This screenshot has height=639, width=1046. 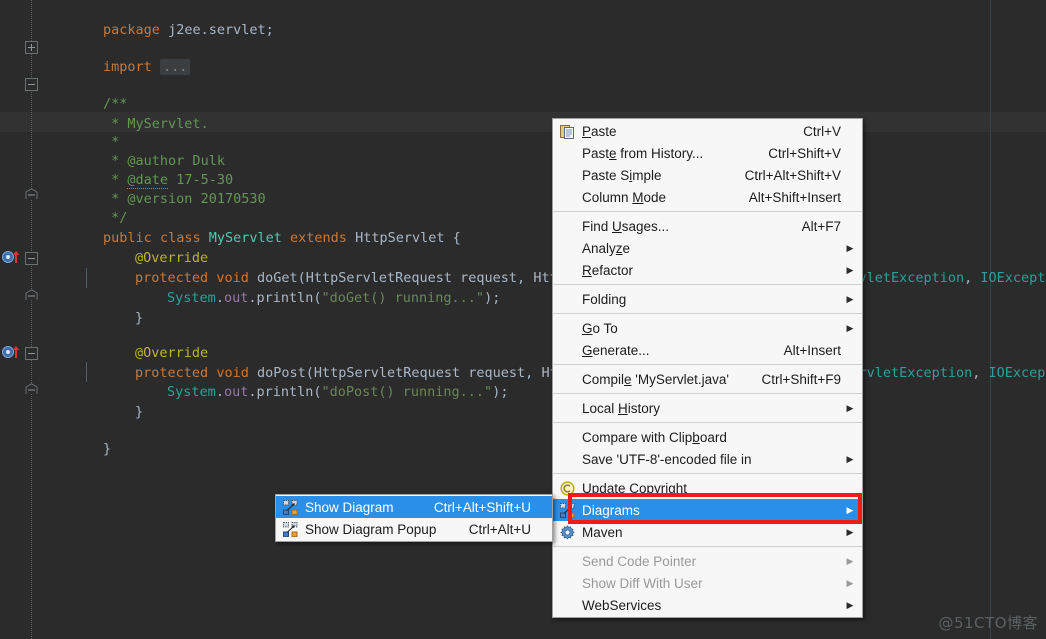 What do you see at coordinates (414, 507) in the screenshot?
I see `menu-item-show-diagram: Show Diagram Ctrl+Alt+Shift+U` at bounding box center [414, 507].